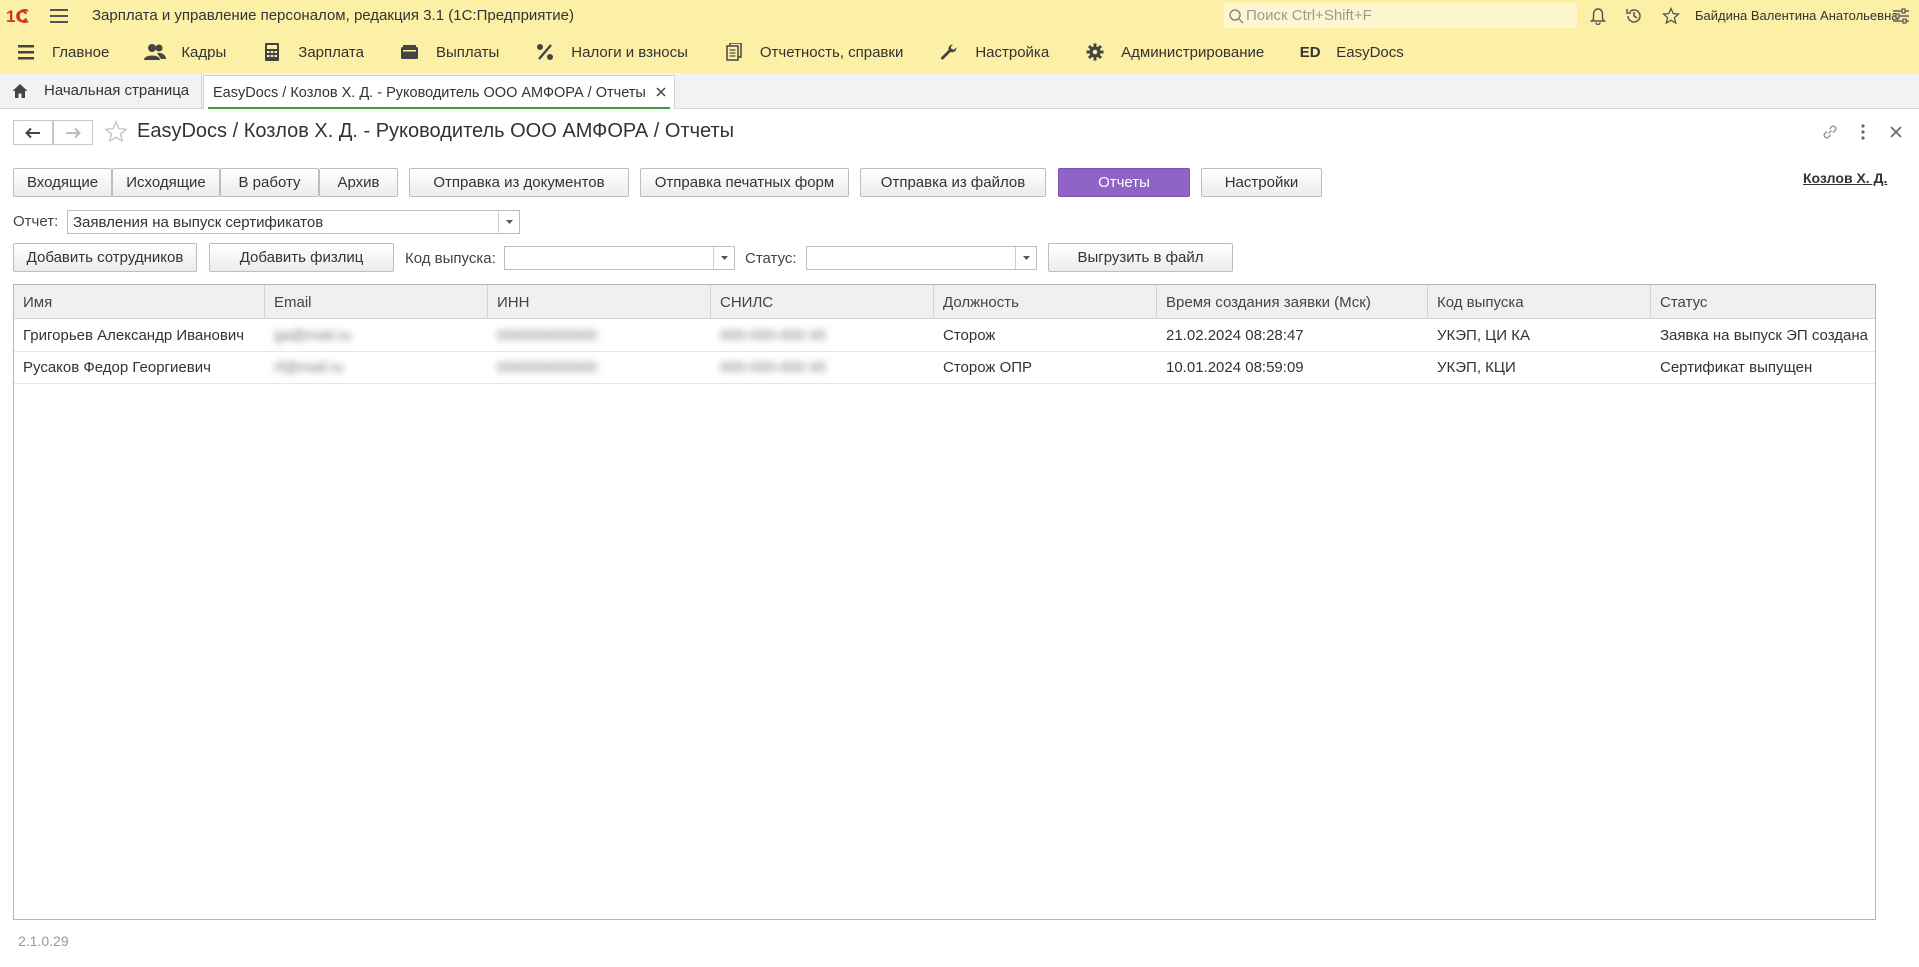  Describe the element at coordinates (198, 222) in the screenshot. I see `report-select-value: Заявления на выпуск сертификатов` at that location.